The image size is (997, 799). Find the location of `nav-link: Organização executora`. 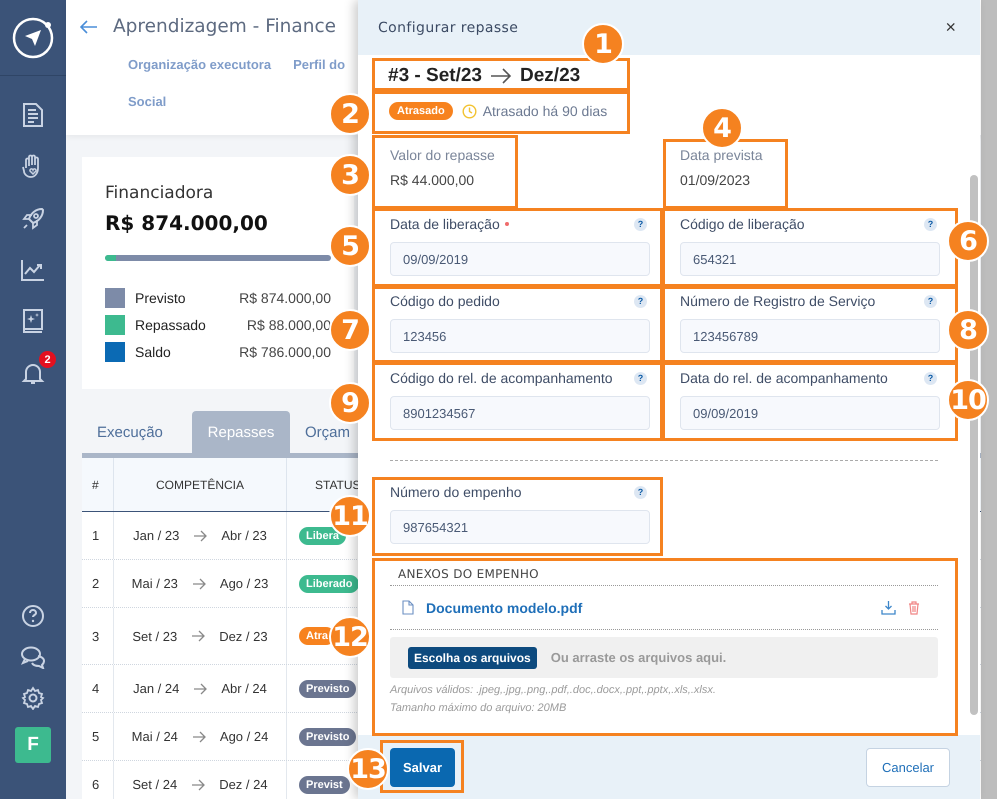

nav-link: Organização executora is located at coordinates (200, 64).